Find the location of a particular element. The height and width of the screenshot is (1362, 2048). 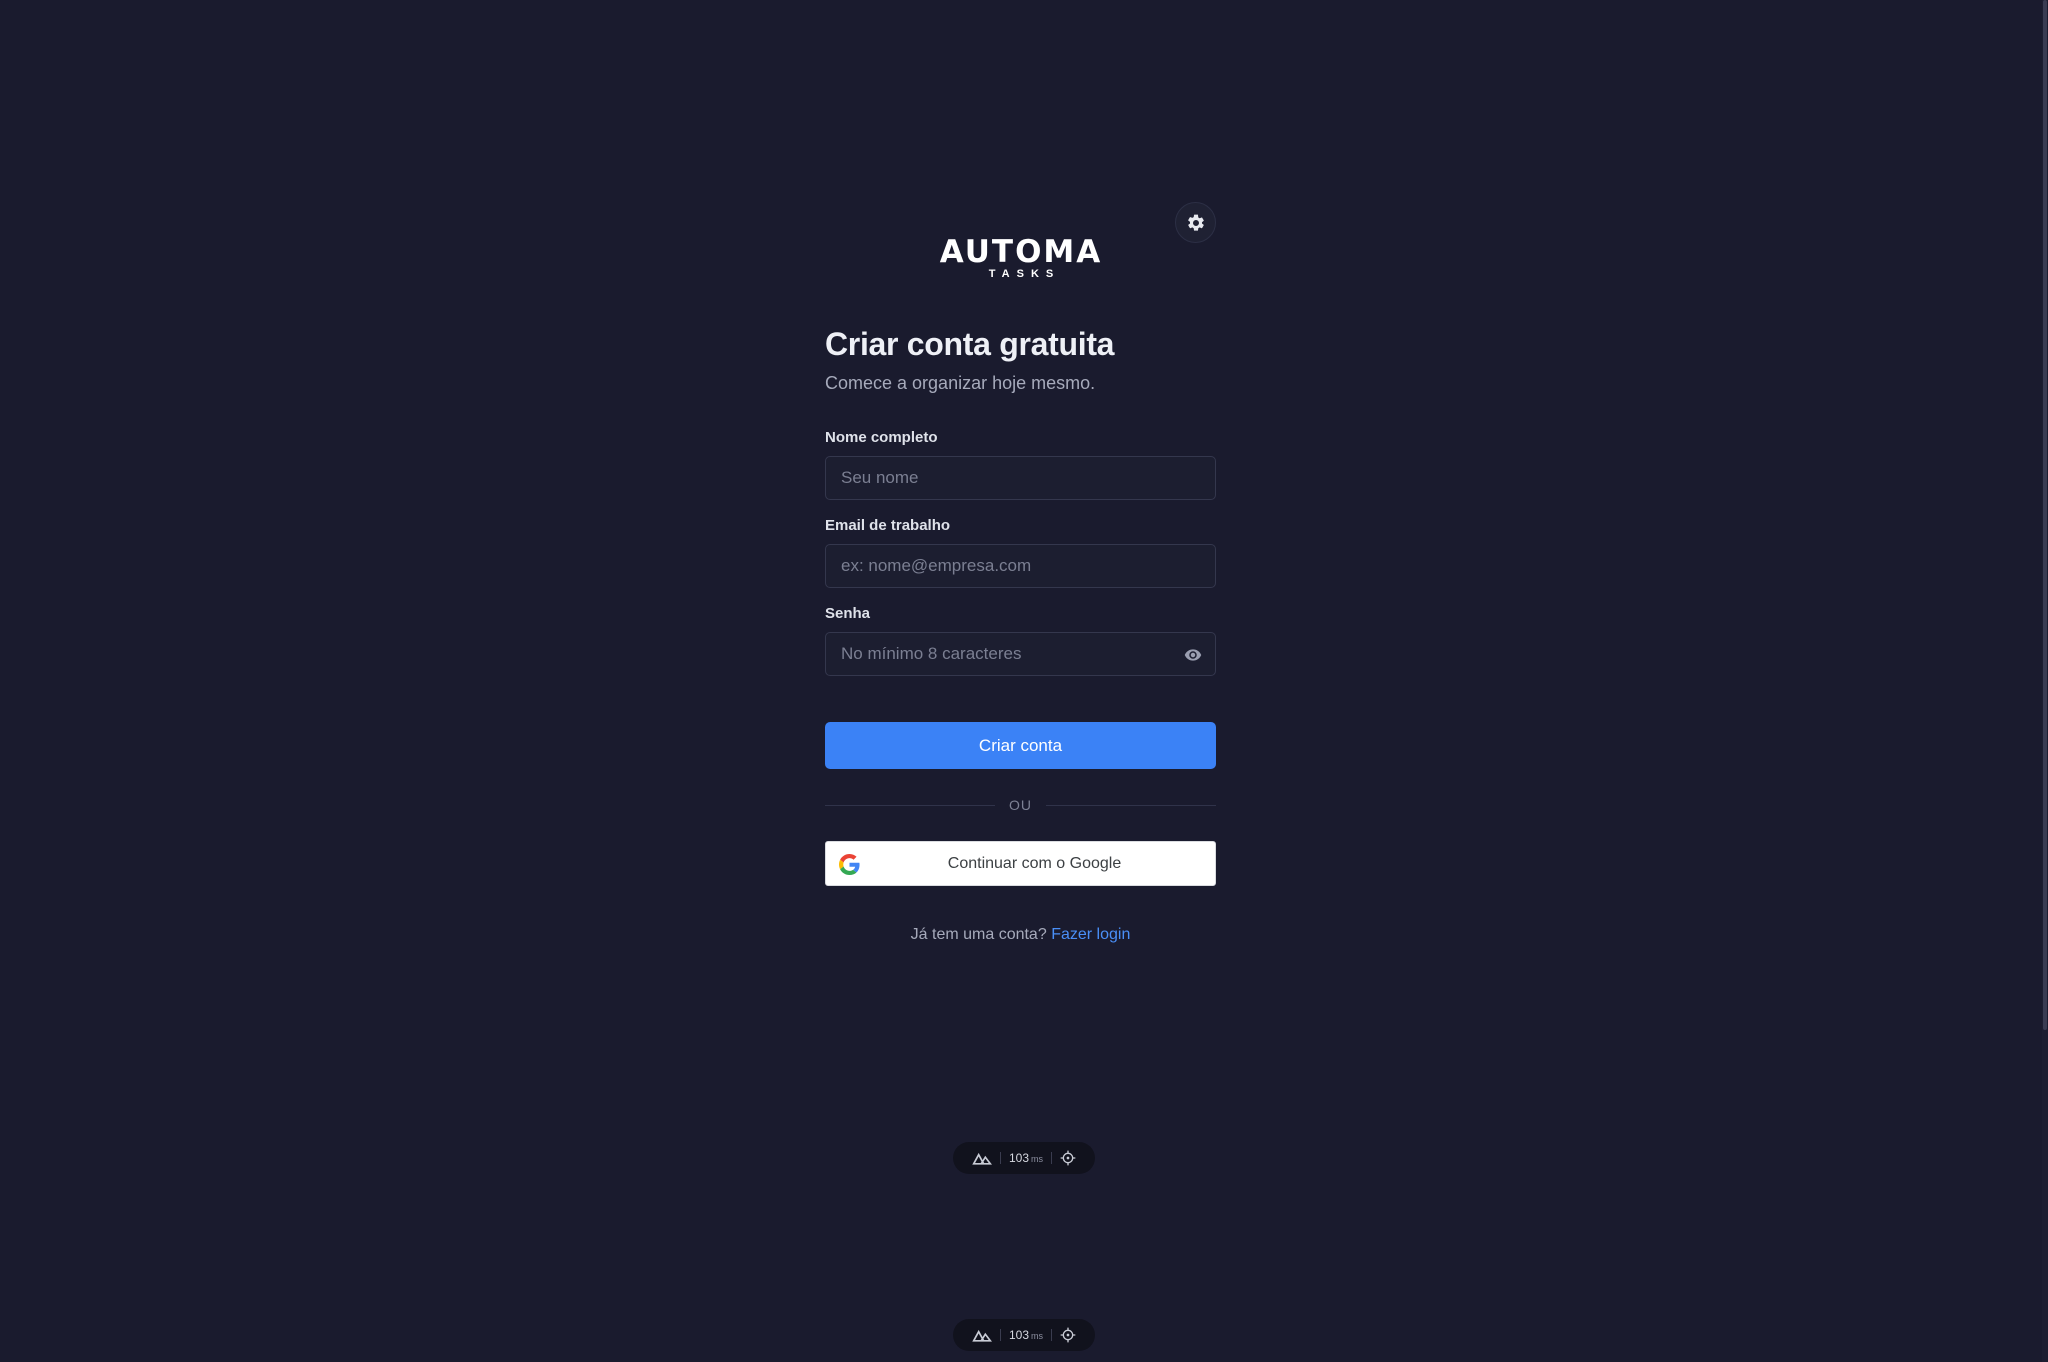

google-signin-button: Continuar com o Google is located at coordinates (1020, 863).